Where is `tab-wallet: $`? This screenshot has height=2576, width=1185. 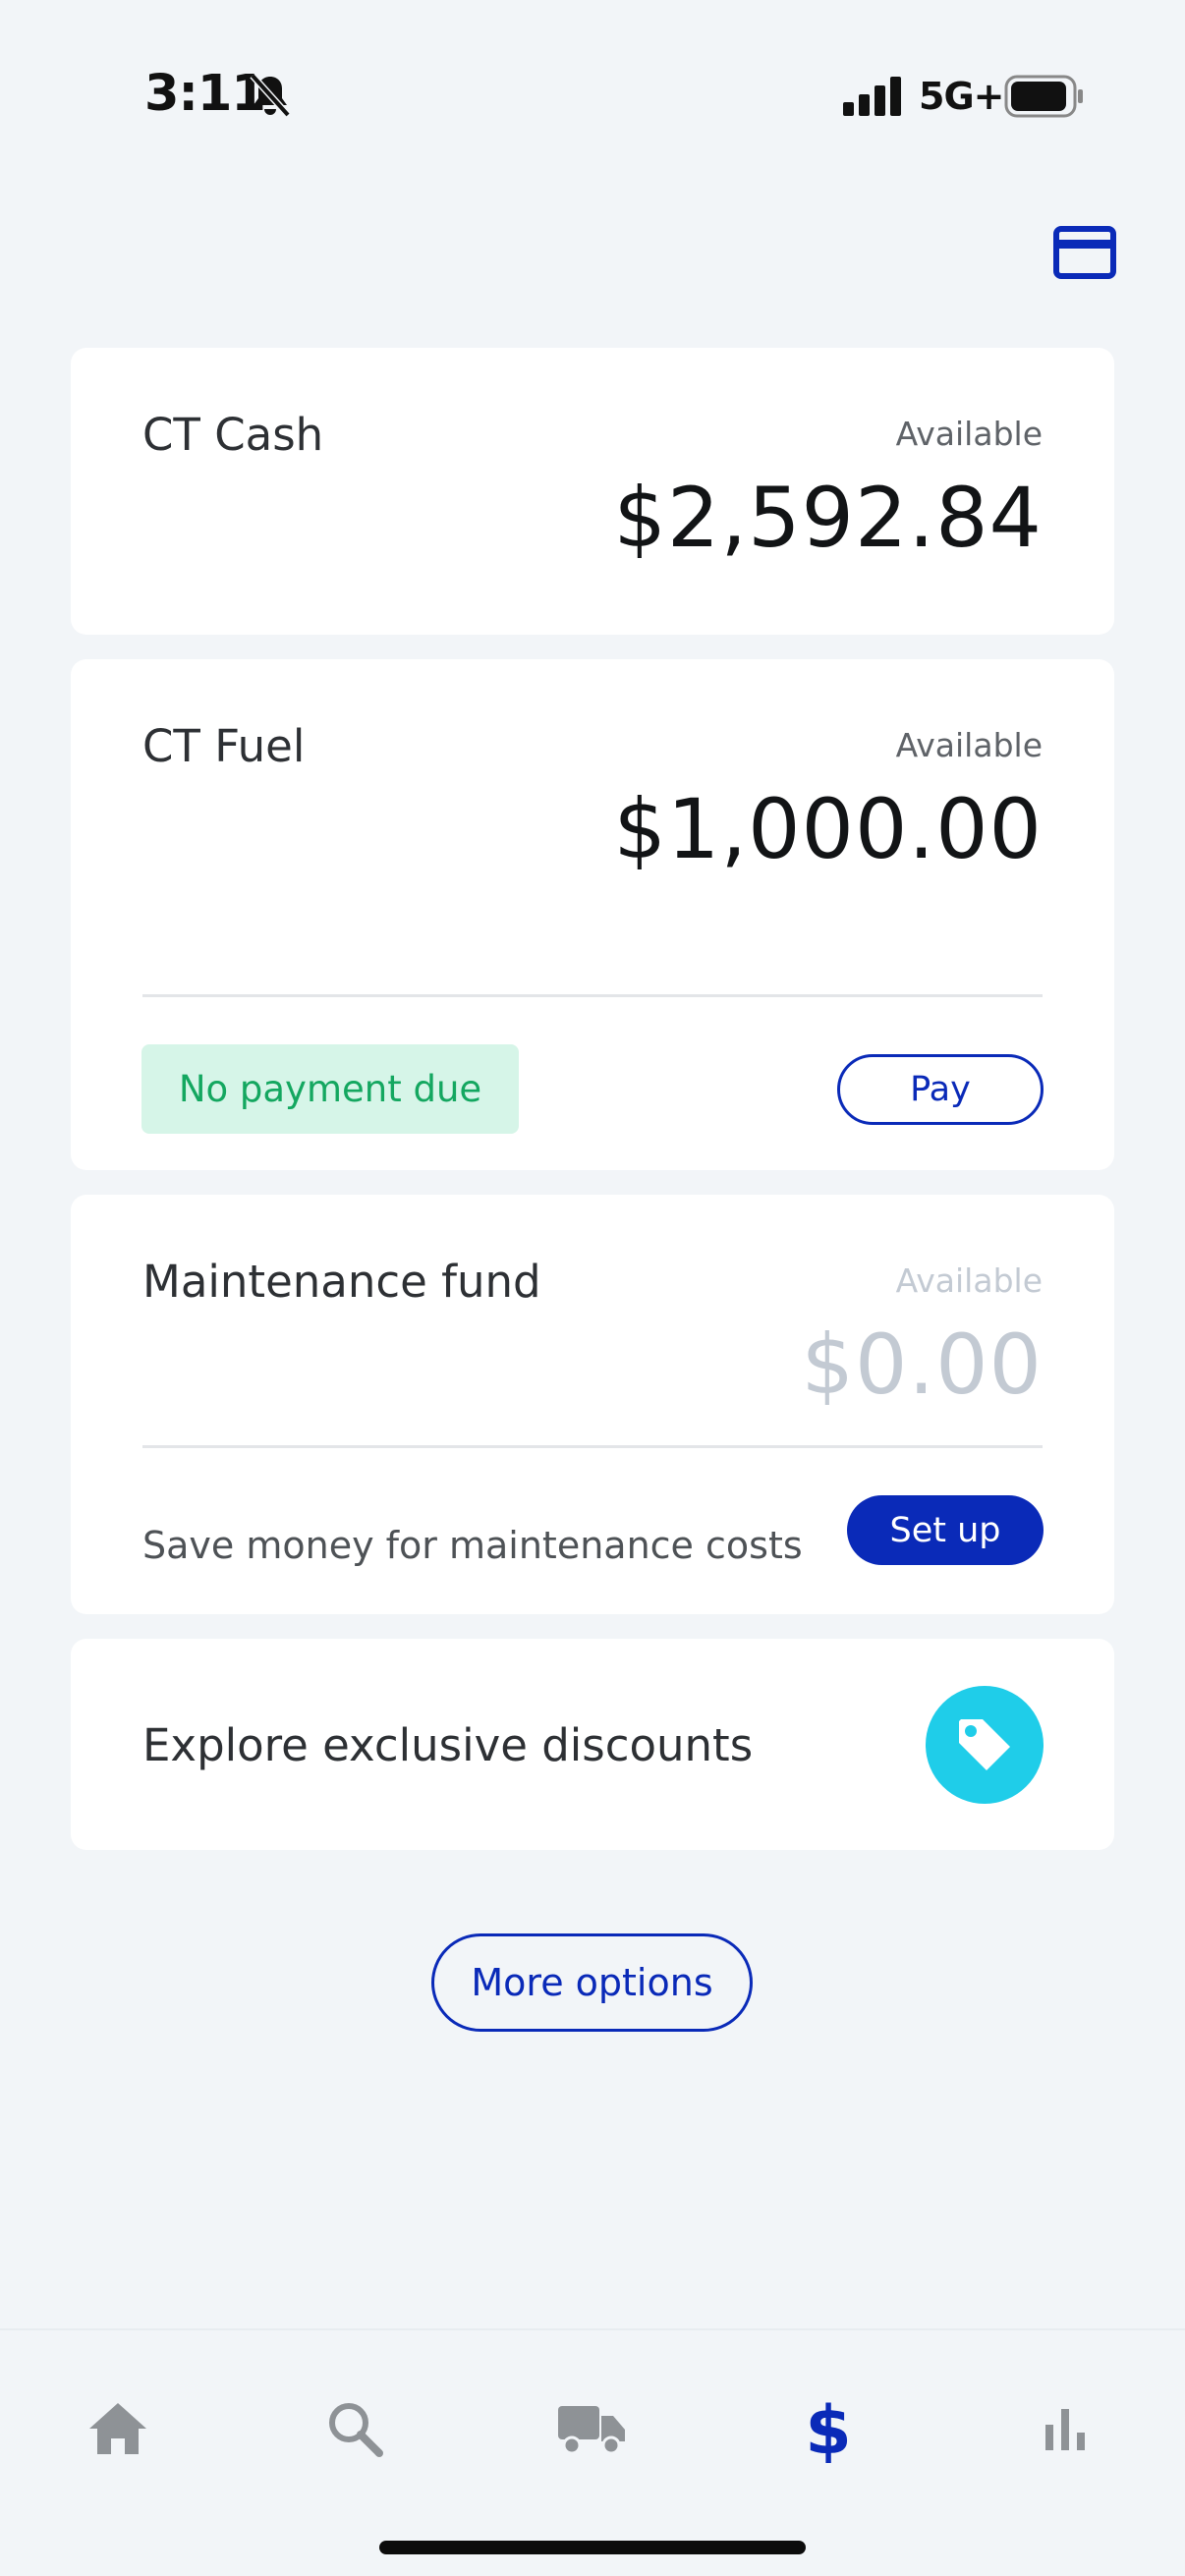 tab-wallet: $ is located at coordinates (828, 2429).